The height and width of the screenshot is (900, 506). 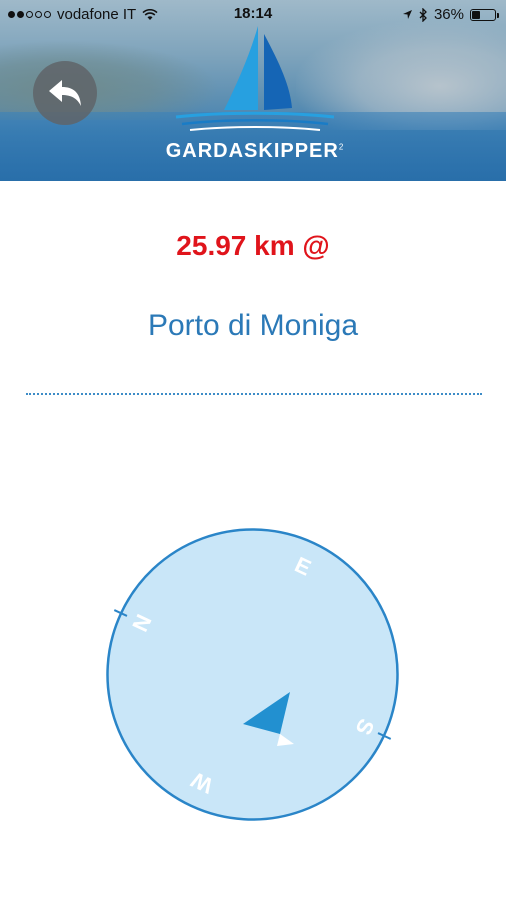 I want to click on battery-percent: 36%, so click(x=448, y=14).